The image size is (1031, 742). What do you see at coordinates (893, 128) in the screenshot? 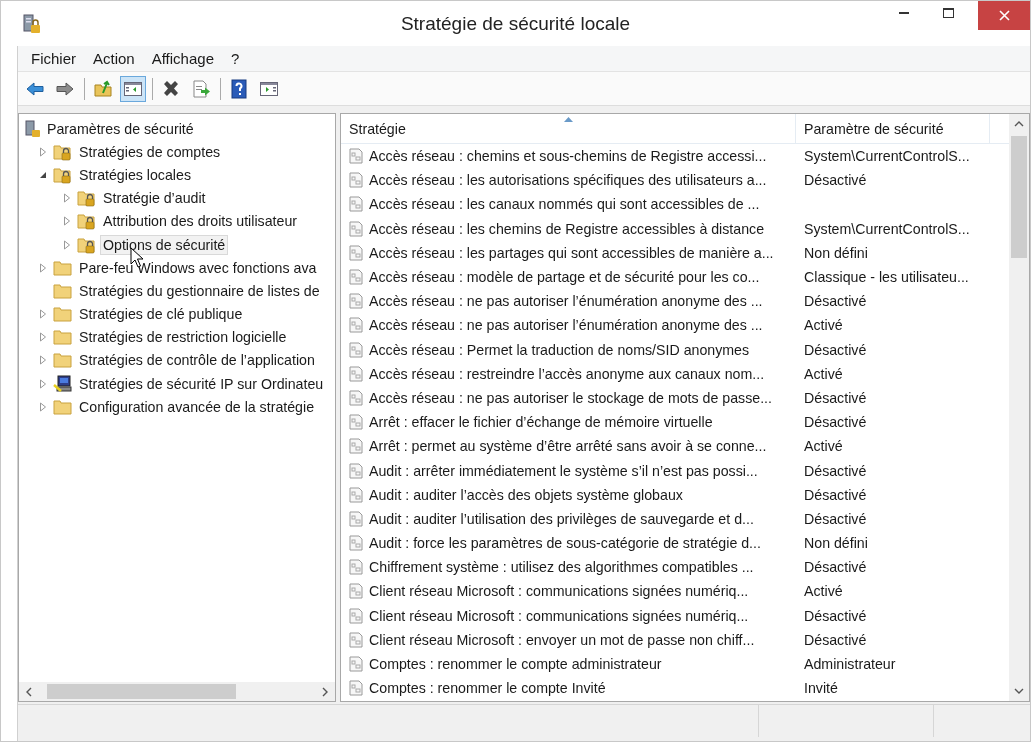
I see `column-header: Paramètre de sécurité` at bounding box center [893, 128].